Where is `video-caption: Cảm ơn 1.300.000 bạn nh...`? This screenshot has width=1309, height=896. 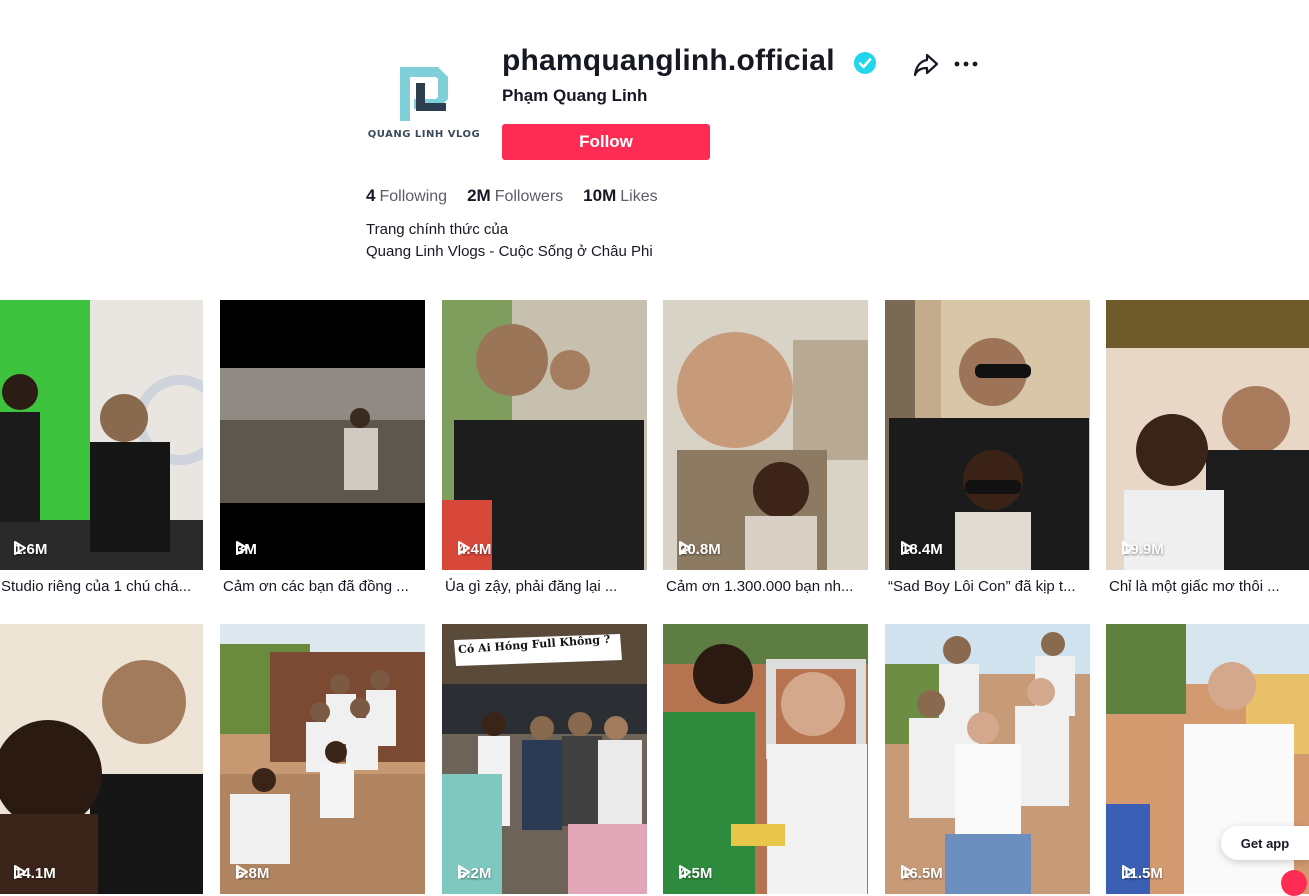
video-caption: Cảm ơn 1.300.000 bạn nh... is located at coordinates (762, 586).